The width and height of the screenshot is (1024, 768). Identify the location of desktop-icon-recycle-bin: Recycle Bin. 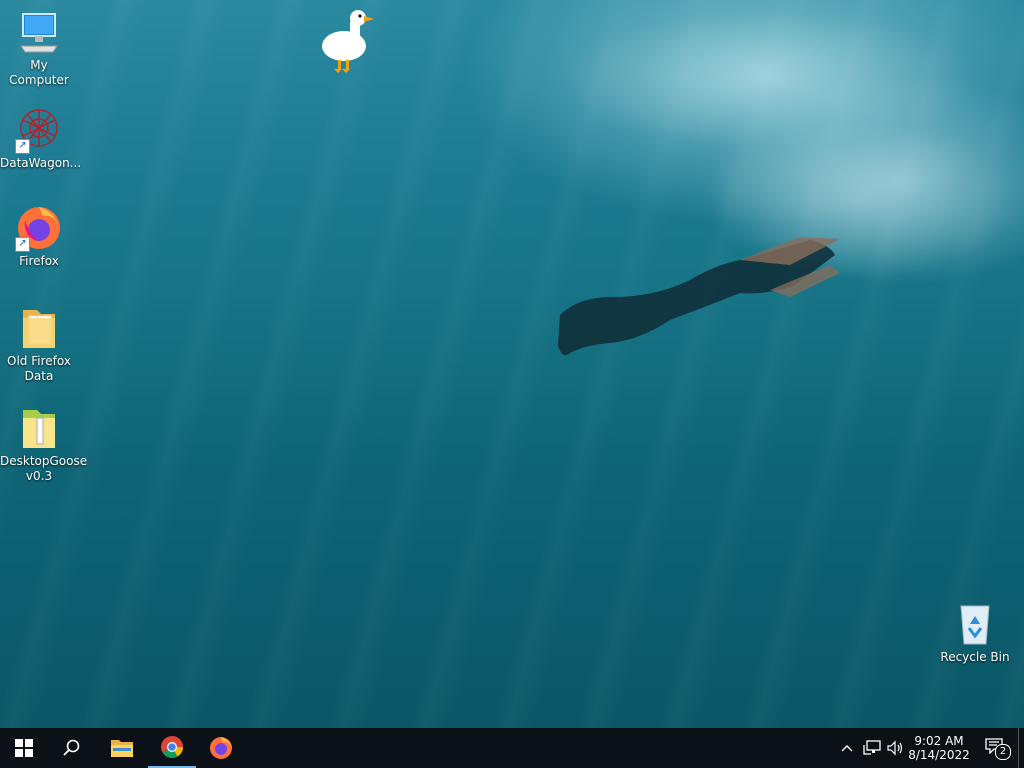
(975, 632).